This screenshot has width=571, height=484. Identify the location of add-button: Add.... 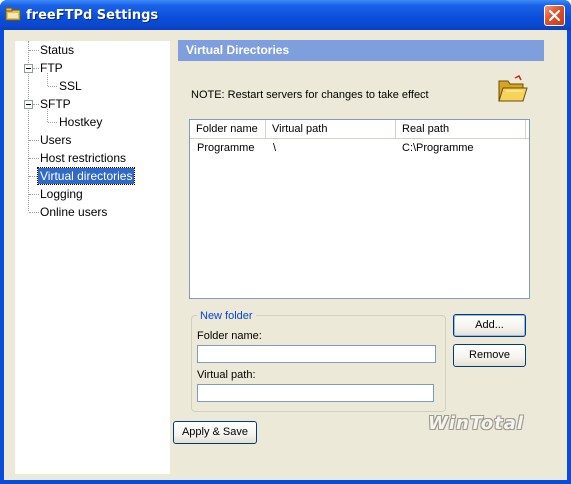
(489, 325).